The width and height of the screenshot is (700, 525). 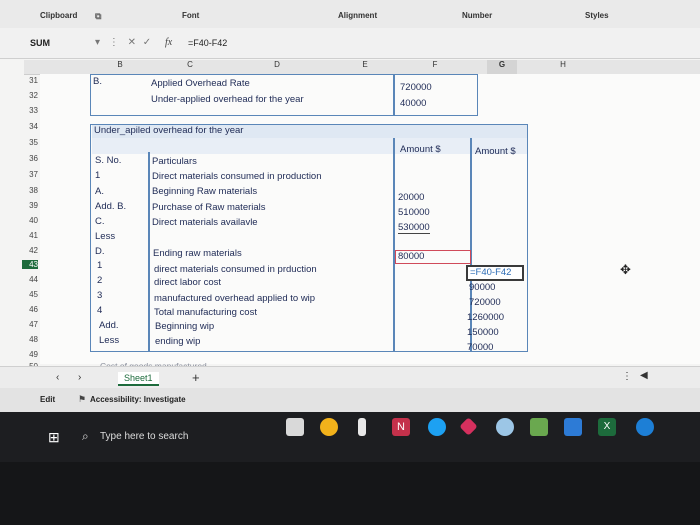 I want to click on cell-c45: manufactured overhead applied to wip, so click(x=234, y=298).